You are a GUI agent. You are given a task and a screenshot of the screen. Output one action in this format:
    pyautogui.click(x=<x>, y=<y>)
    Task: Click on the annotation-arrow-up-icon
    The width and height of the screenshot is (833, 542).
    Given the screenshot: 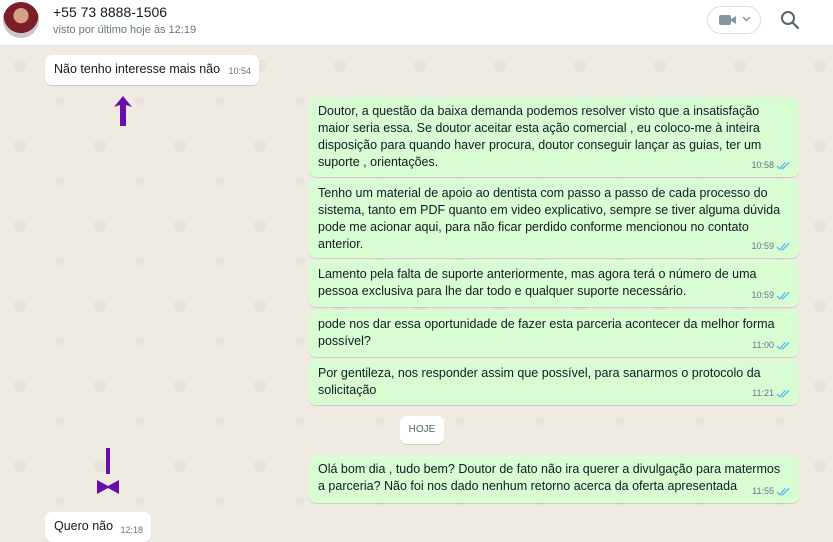 What is the action you would take?
    pyautogui.click(x=123, y=111)
    